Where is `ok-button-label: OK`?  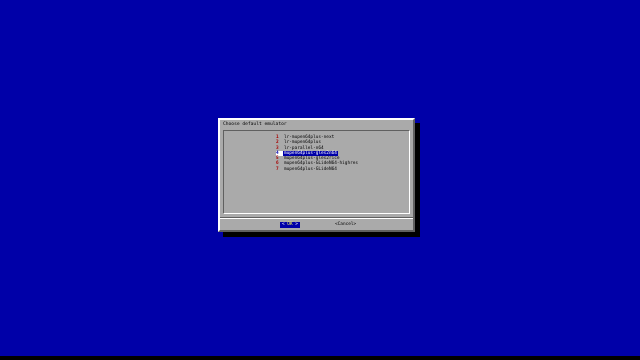 ok-button-label: OK is located at coordinates (290, 224).